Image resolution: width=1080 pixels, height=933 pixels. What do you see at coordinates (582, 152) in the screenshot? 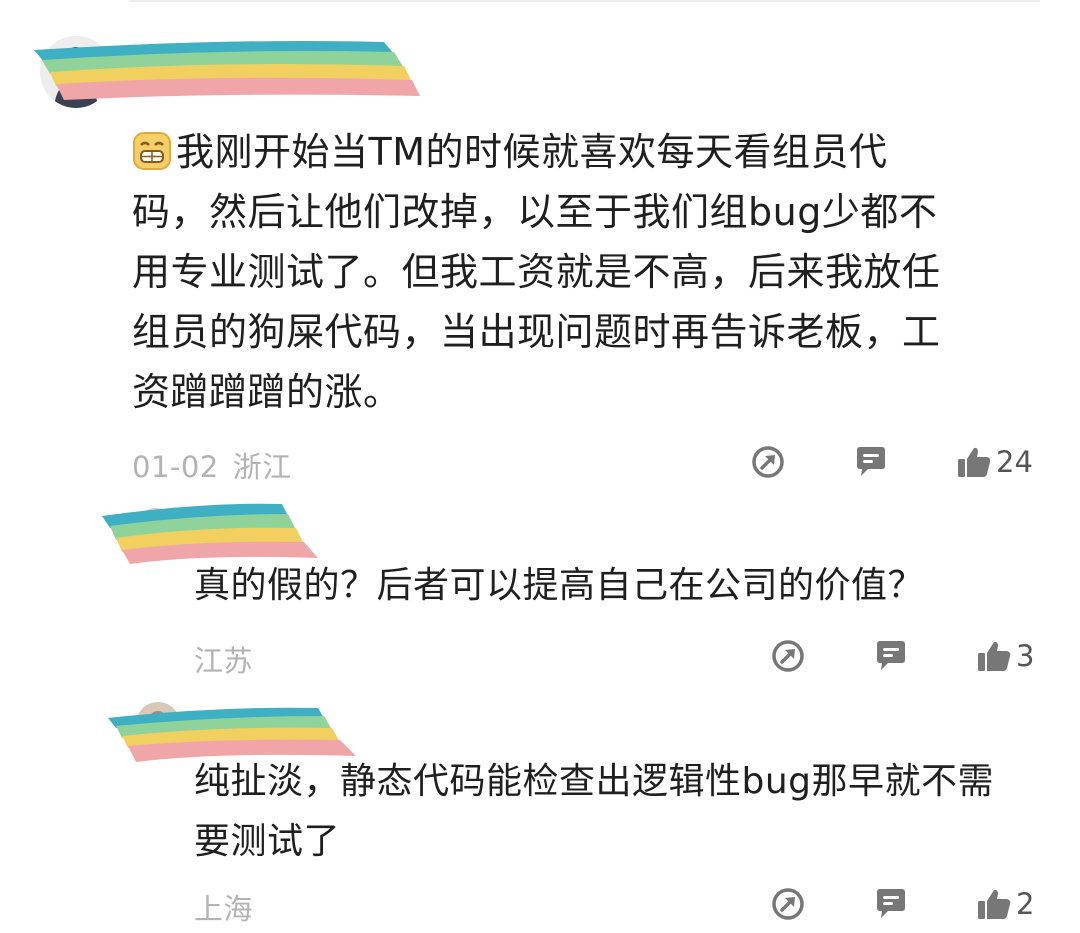
I see `comment-line: 我刚开始当TM的时候就喜欢每天看组员代` at bounding box center [582, 152].